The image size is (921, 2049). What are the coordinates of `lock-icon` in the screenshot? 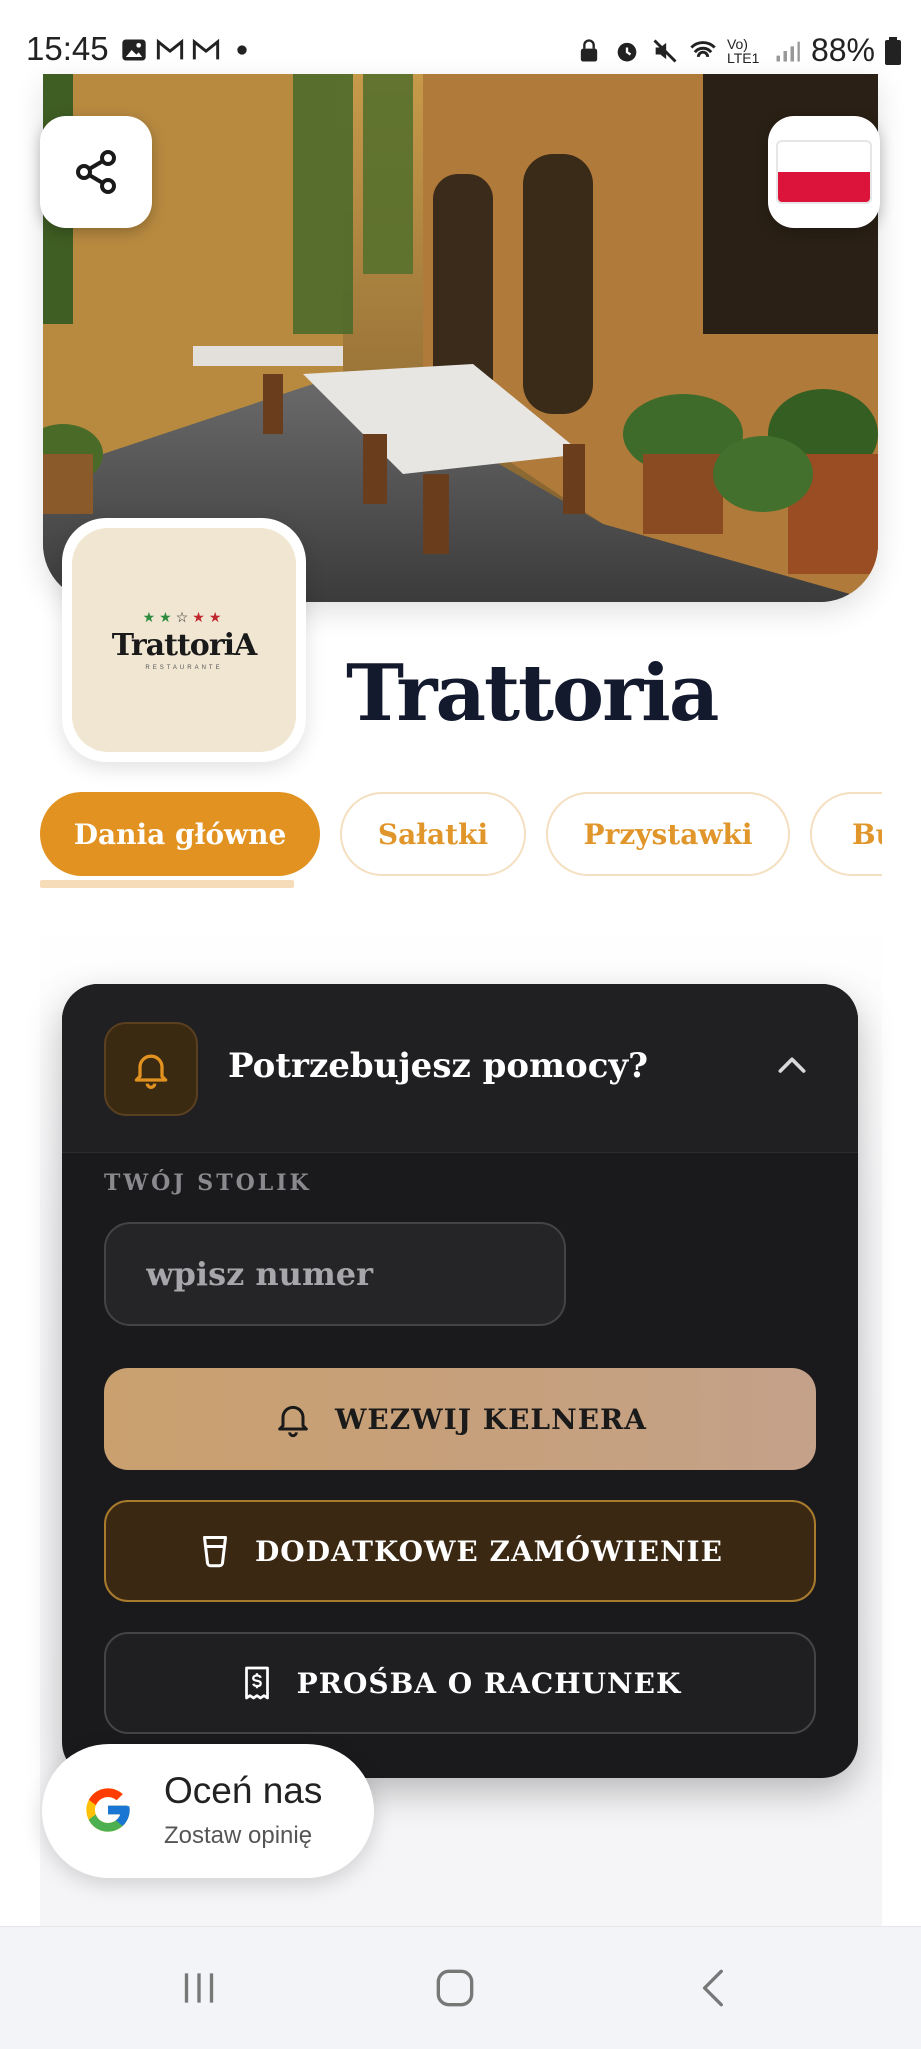 It's located at (589, 49).